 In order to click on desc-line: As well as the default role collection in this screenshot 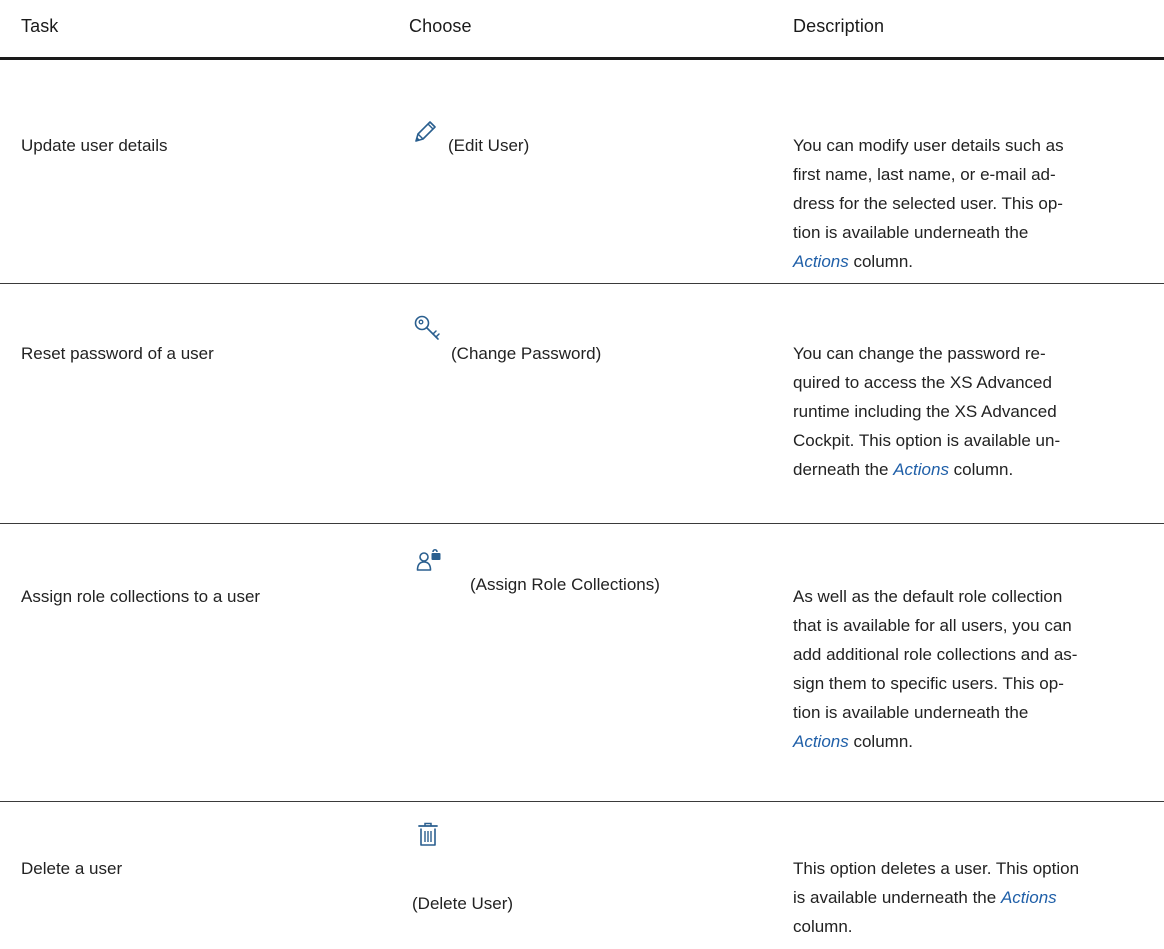, I will do `click(928, 596)`.